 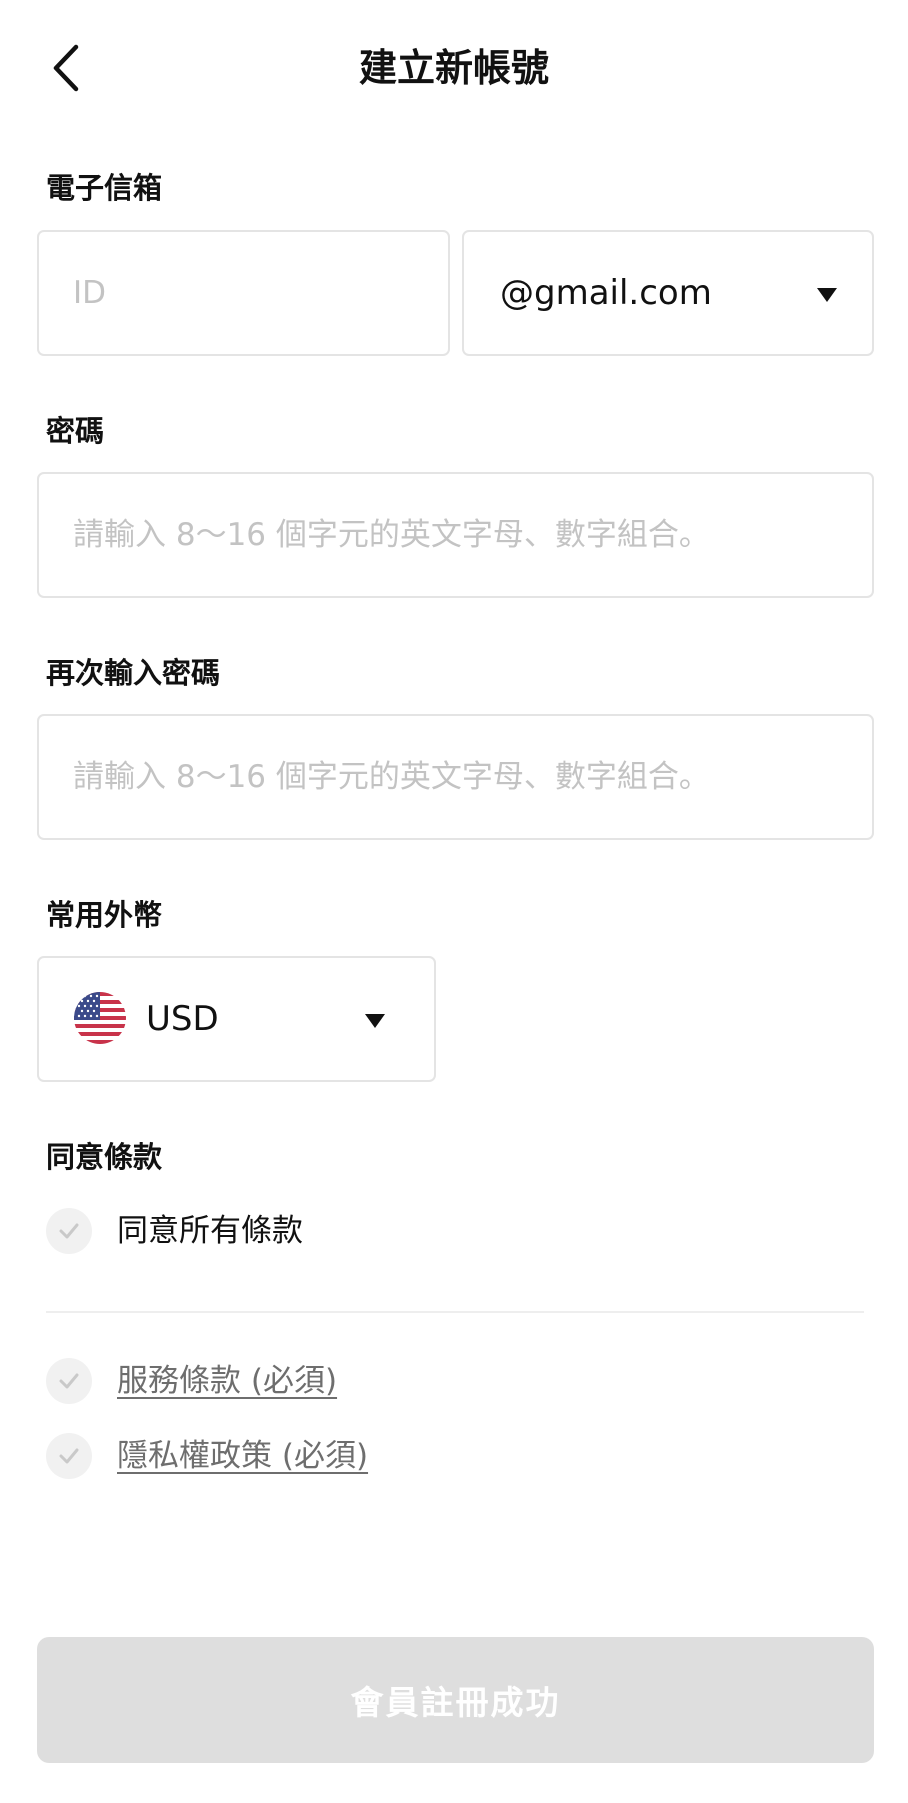 I want to click on register-submit-button: 會員註冊成功, so click(x=455, y=1700).